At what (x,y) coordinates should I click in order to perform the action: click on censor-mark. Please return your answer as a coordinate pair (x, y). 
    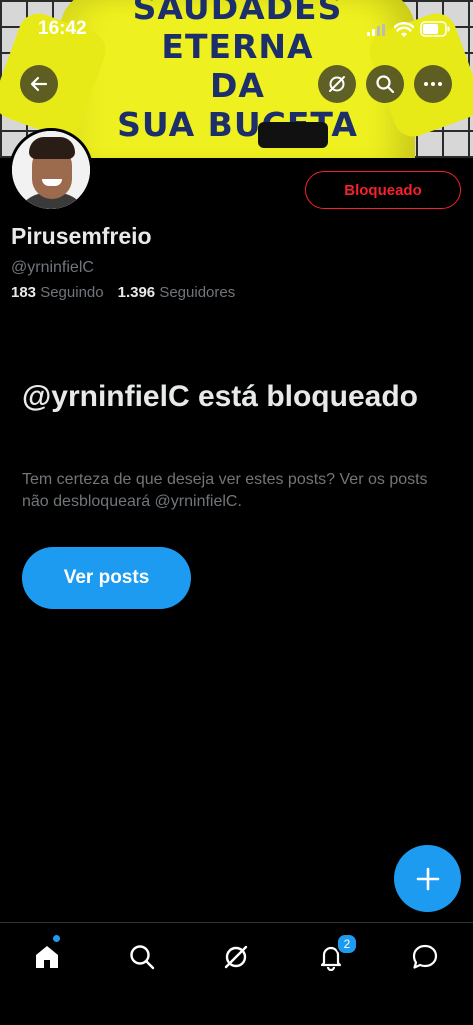
    Looking at the image, I should click on (293, 135).